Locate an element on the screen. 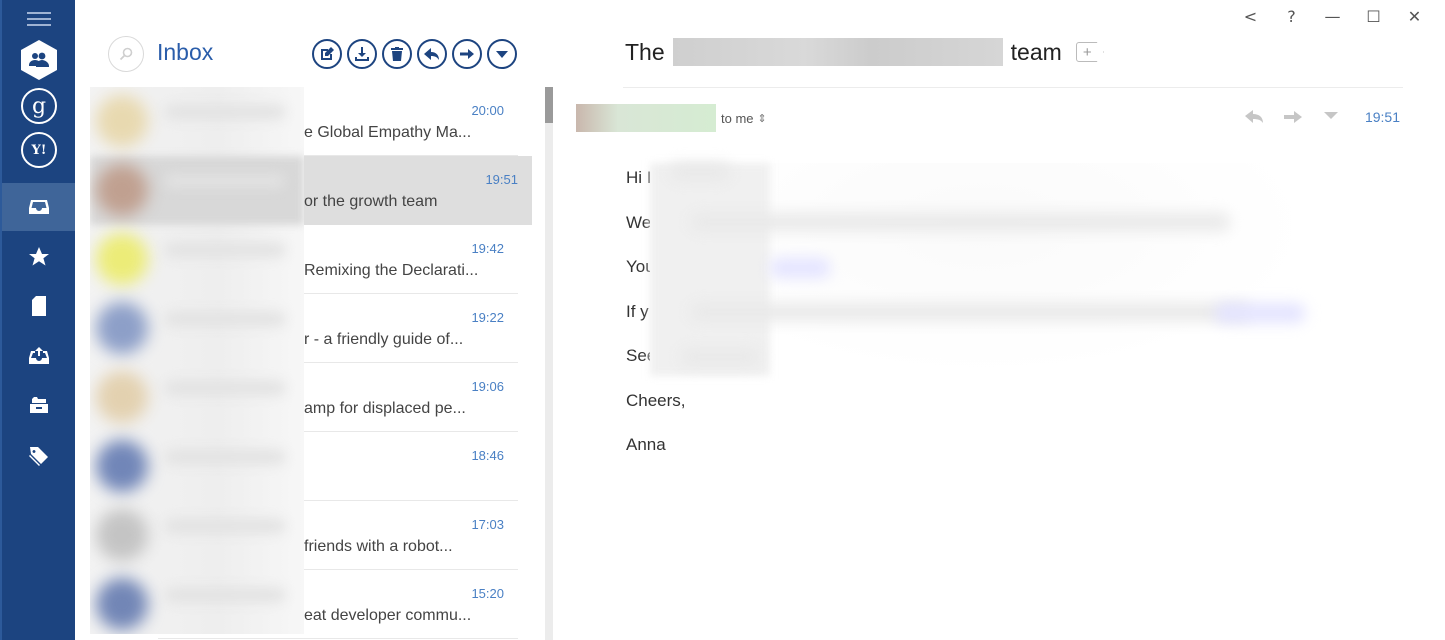 The height and width of the screenshot is (640, 1445). folder-title: Inbox is located at coordinates (185, 52).